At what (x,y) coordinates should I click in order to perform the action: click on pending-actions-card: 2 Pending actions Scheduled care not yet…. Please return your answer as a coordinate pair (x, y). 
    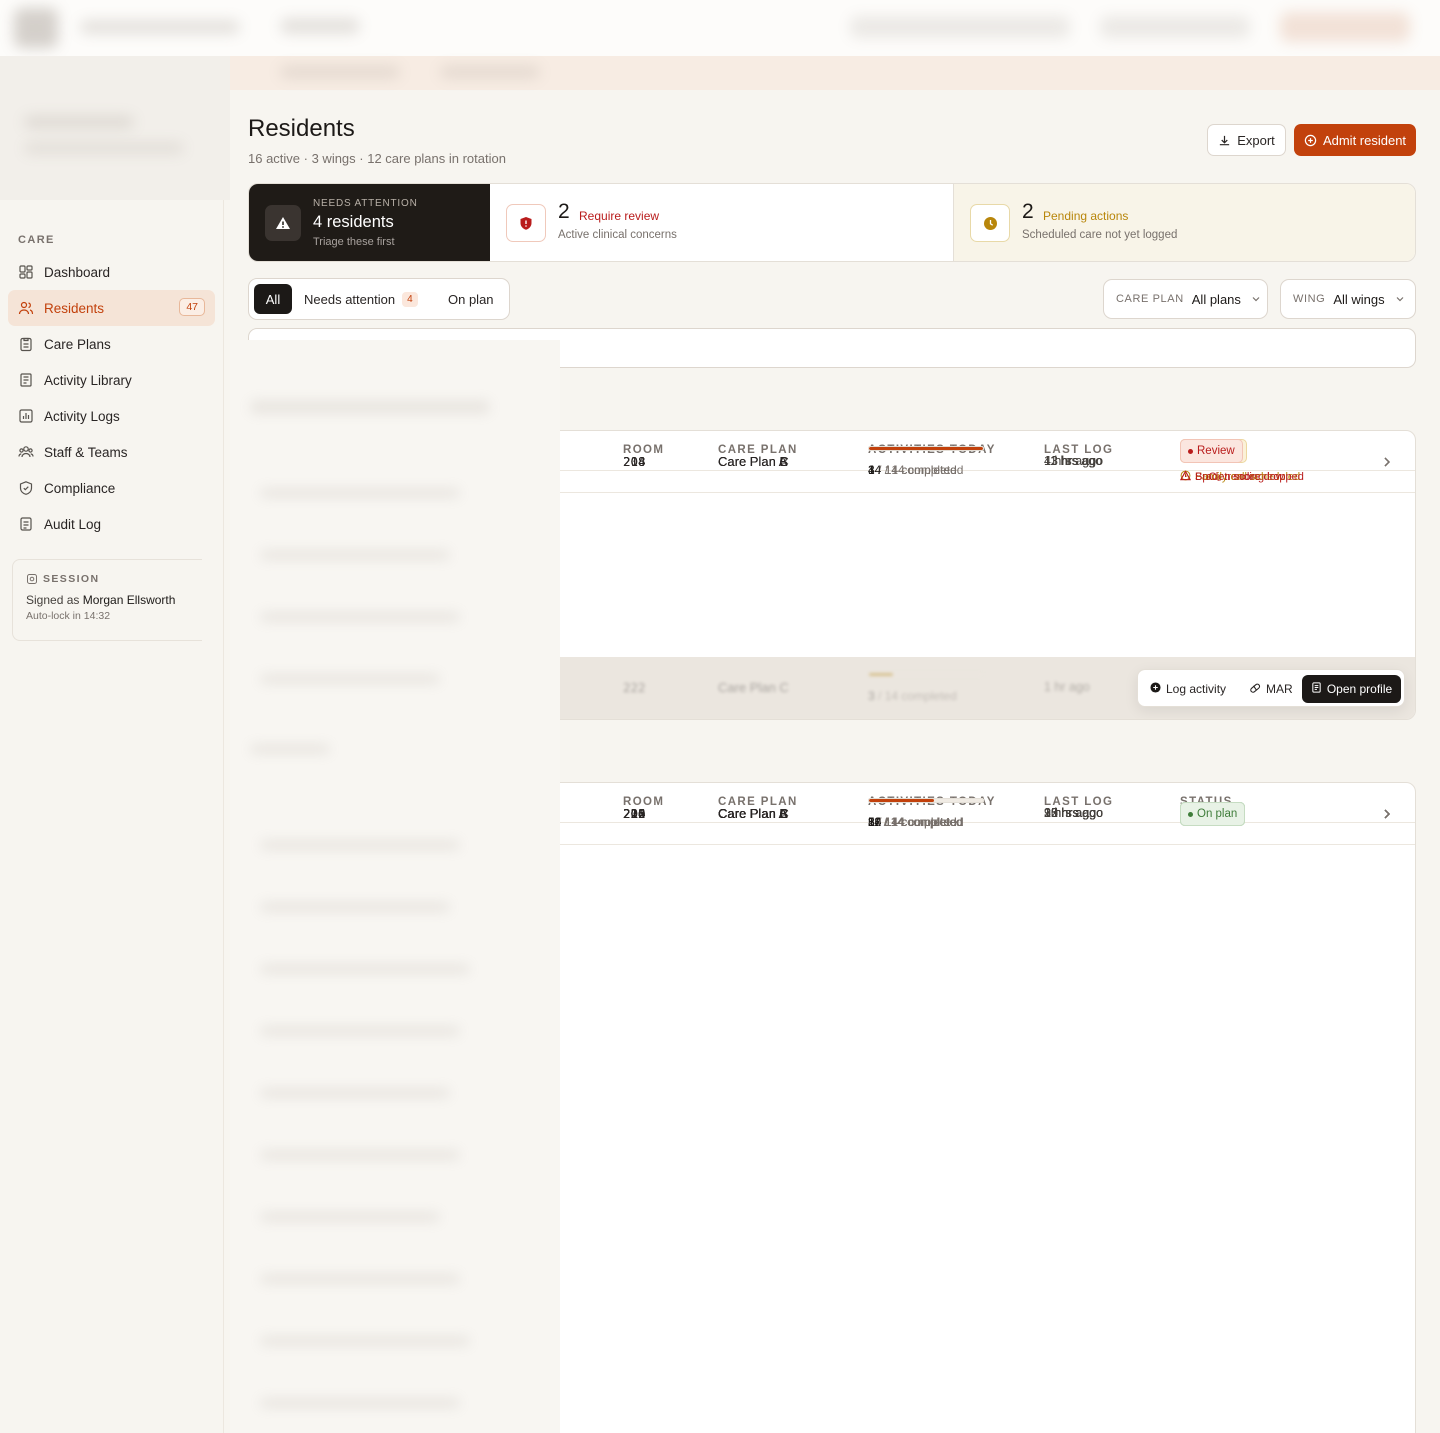
    Looking at the image, I should click on (1184, 222).